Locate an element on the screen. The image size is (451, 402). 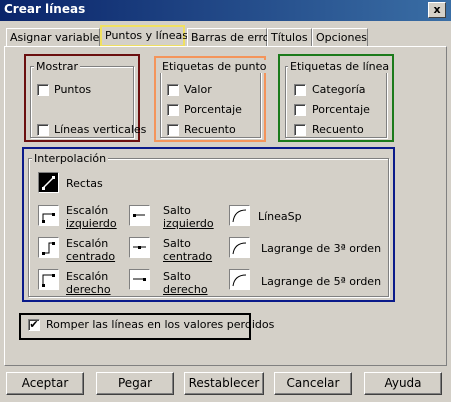
tab-barras-error: Barras de error is located at coordinates (230, 37).